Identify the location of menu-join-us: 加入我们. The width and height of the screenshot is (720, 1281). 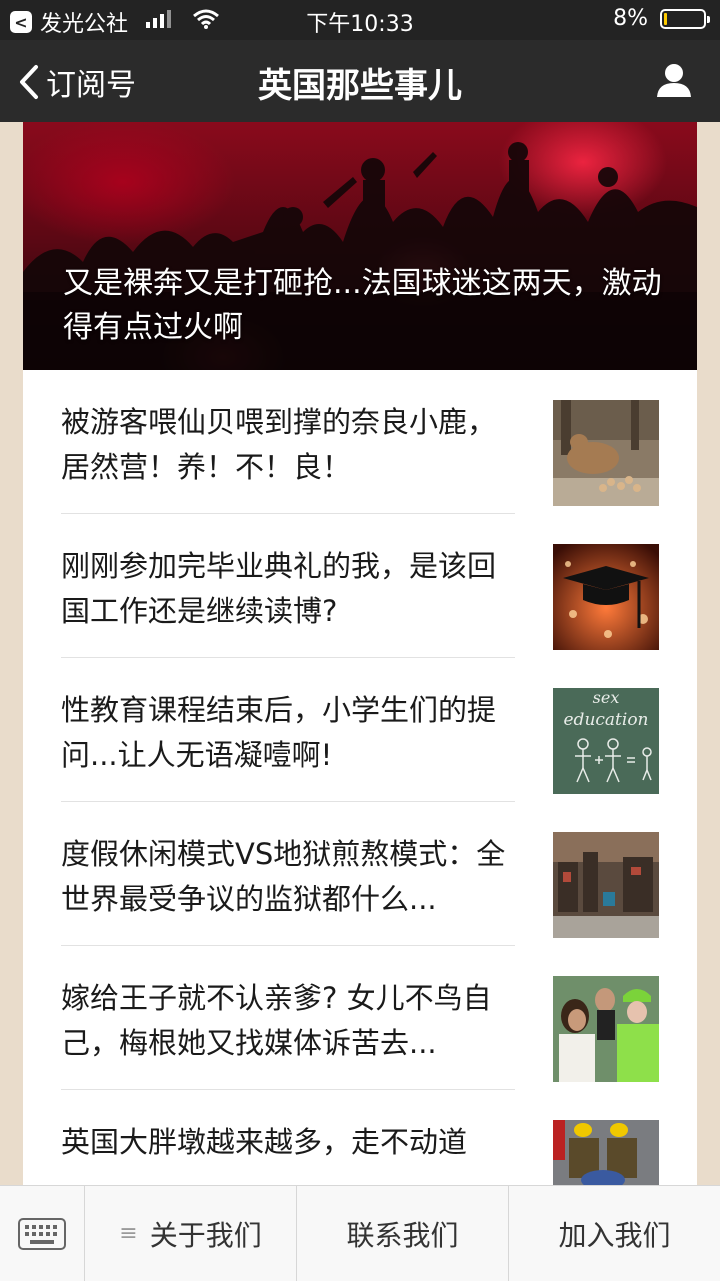
(614, 1233).